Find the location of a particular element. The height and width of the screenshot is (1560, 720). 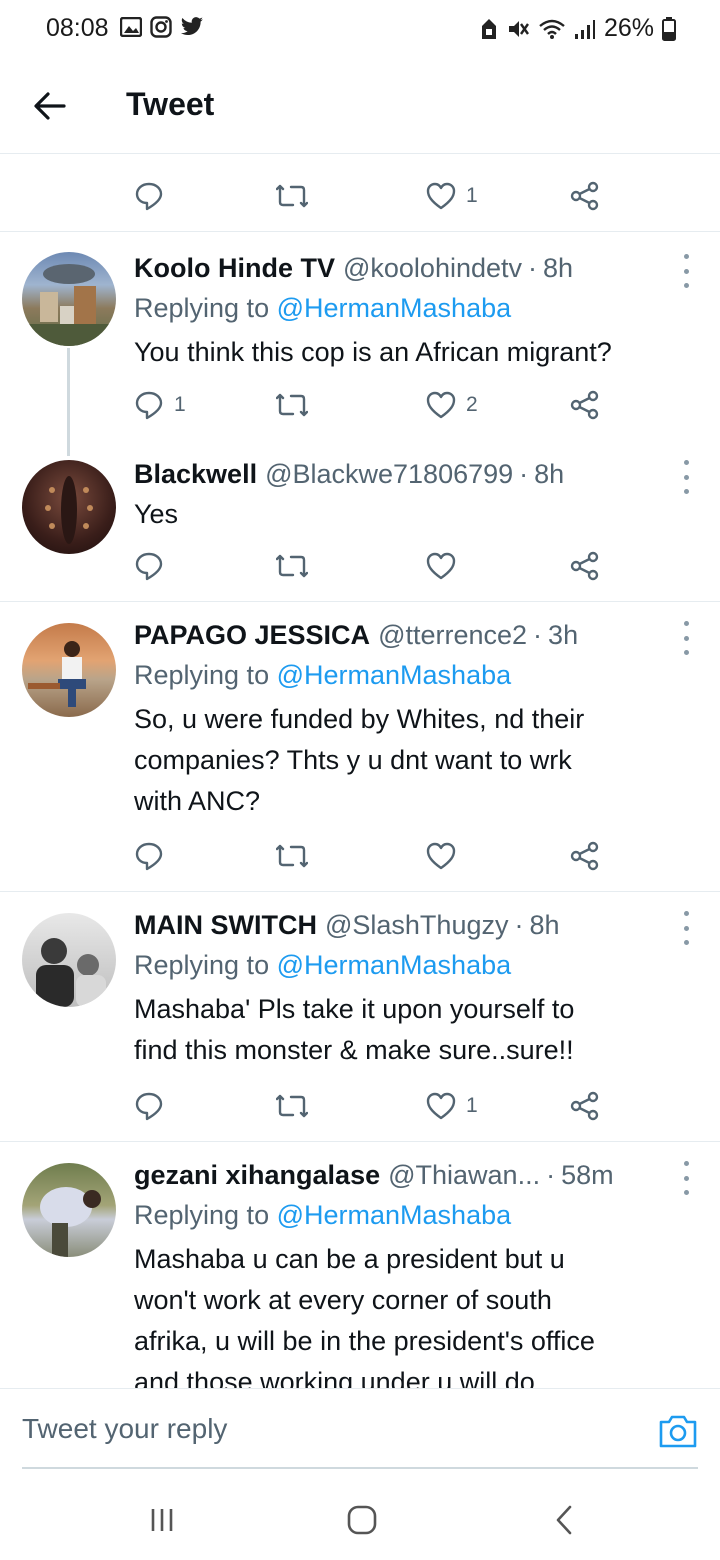

author-handle: @SlashThugzy is located at coordinates (417, 925).